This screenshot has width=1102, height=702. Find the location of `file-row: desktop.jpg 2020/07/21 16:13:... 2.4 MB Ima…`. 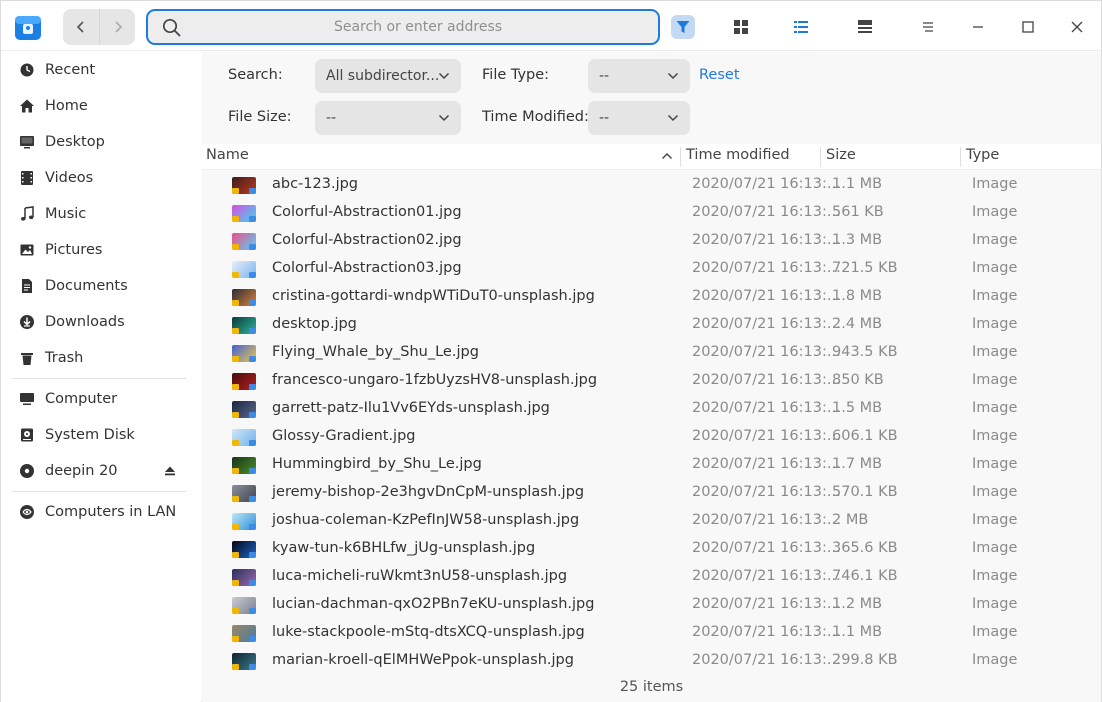

file-row: desktop.jpg 2020/07/21 16:13:... 2.4 MB Ima… is located at coordinates (651, 325).